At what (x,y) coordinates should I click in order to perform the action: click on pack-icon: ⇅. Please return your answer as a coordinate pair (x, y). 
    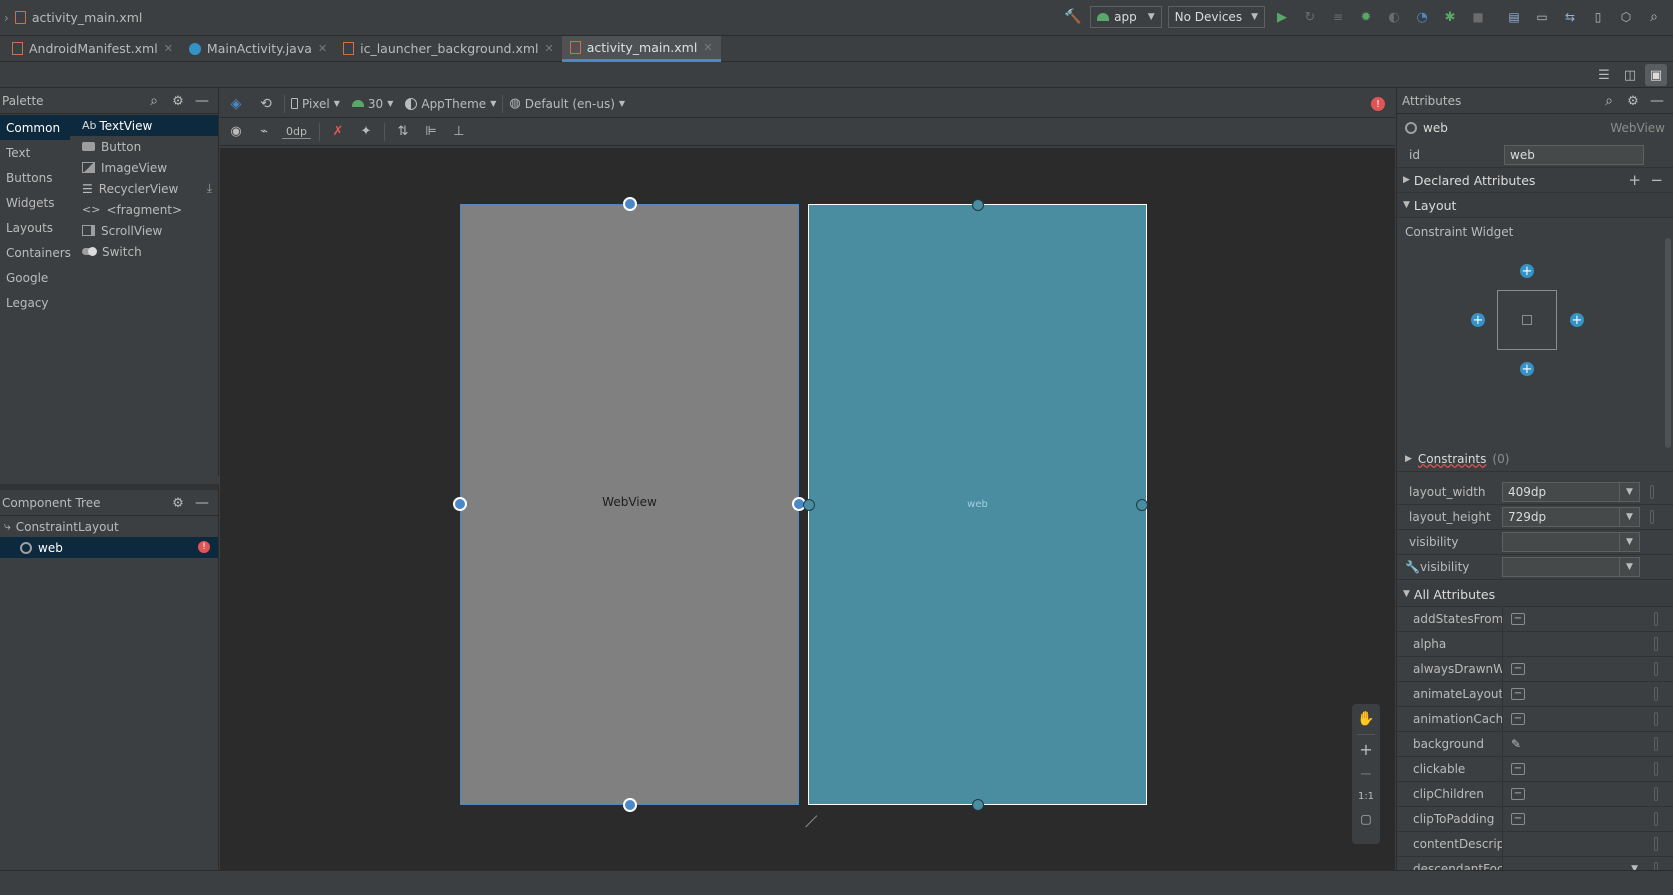
    Looking at the image, I should click on (403, 132).